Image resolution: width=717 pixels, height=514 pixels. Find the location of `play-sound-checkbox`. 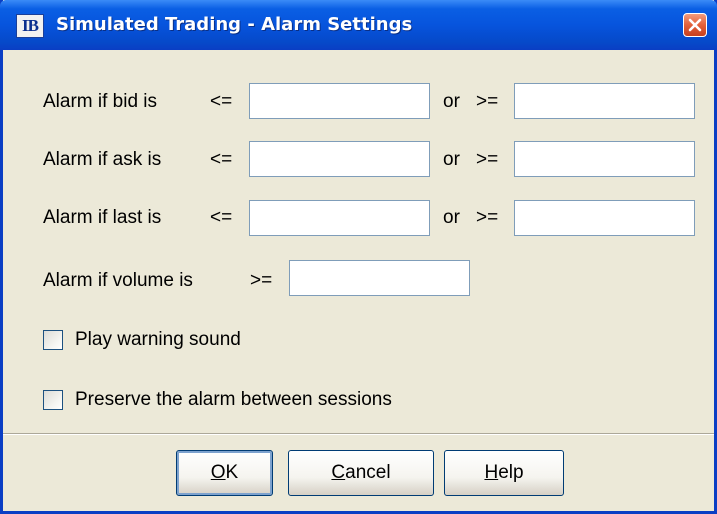

play-sound-checkbox is located at coordinates (53, 340).